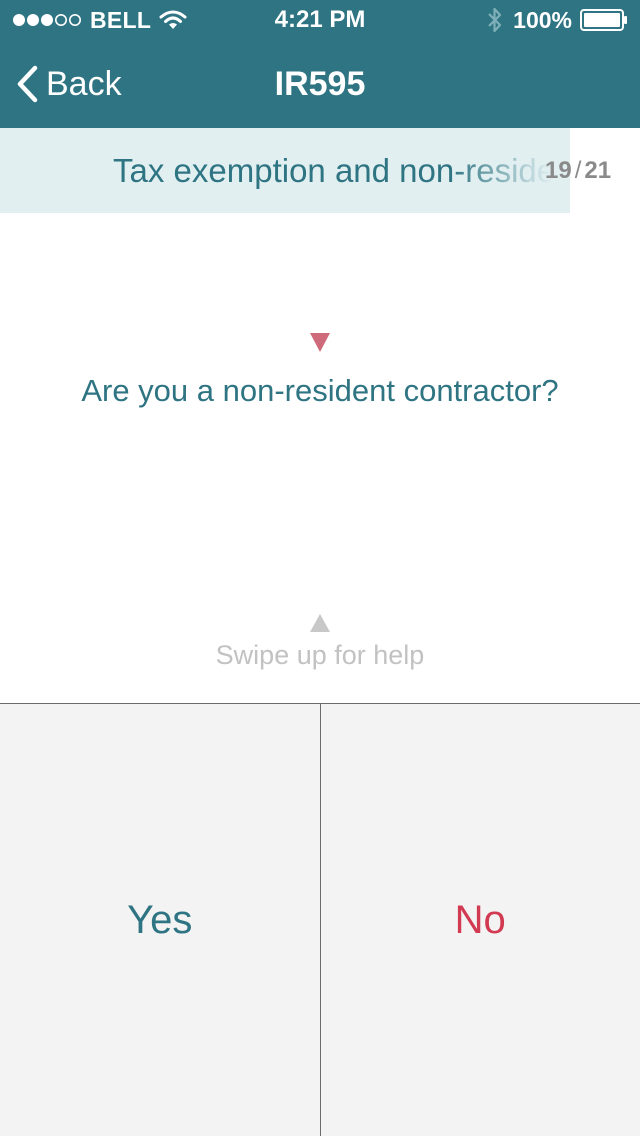  What do you see at coordinates (27, 84) in the screenshot?
I see `chevron-left-icon` at bounding box center [27, 84].